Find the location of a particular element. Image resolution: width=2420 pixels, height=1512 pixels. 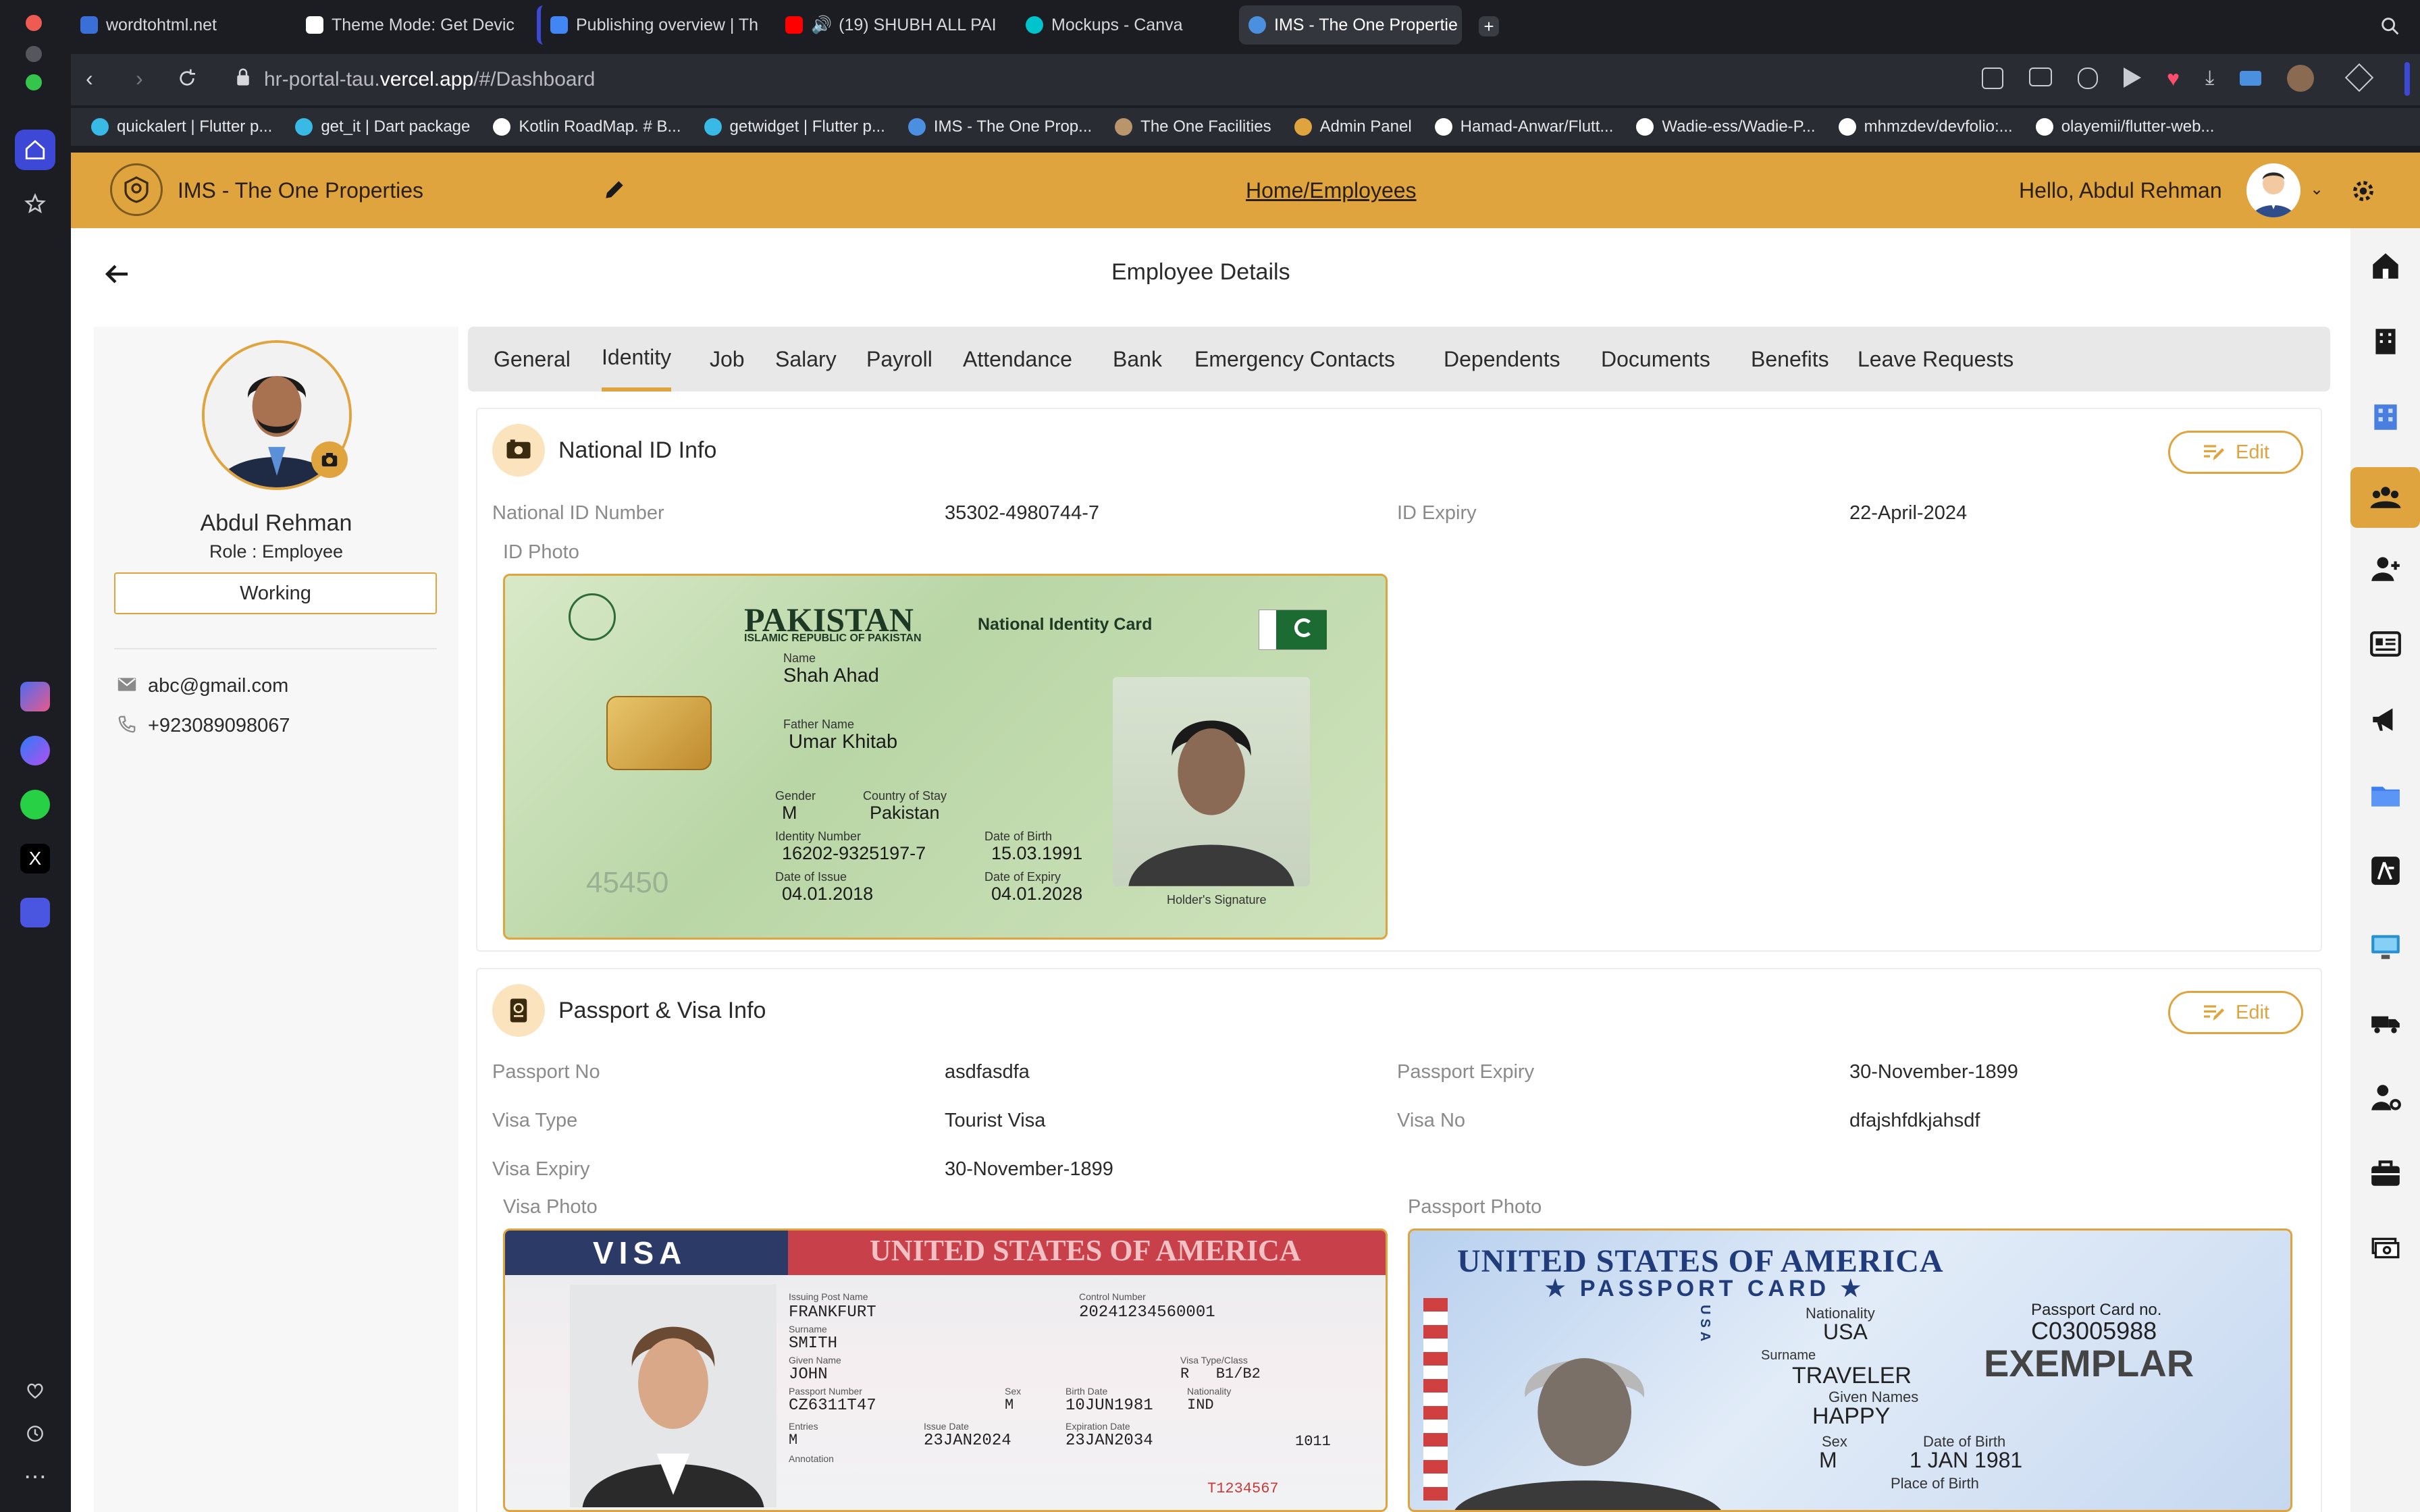

bookmark-item: Admin Panel is located at coordinates (1353, 126).